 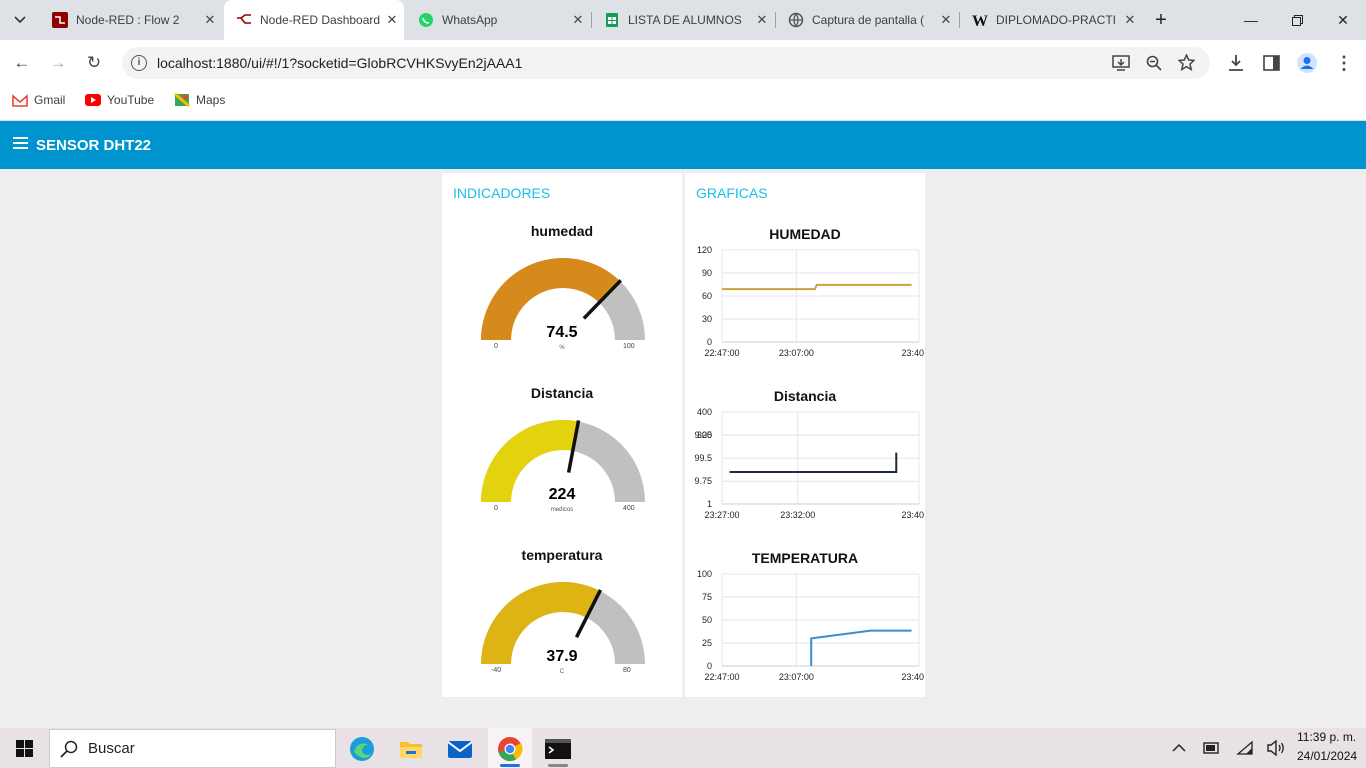 I want to click on maps-icon, so click(x=182, y=100).